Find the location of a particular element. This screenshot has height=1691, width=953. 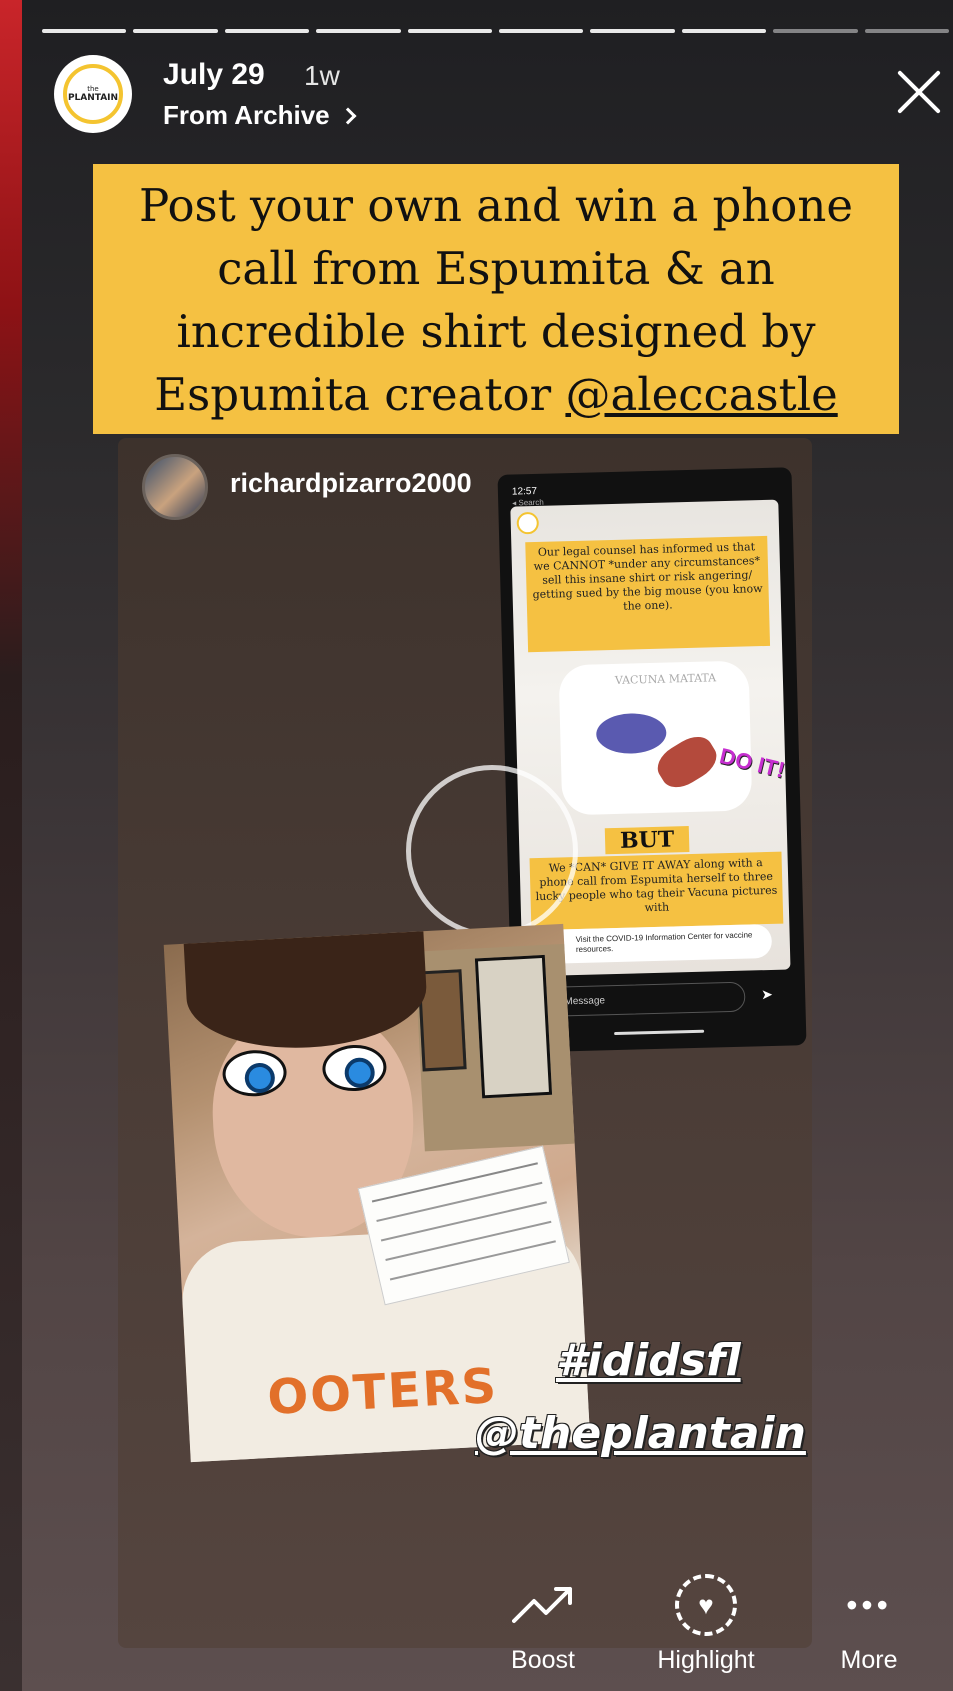

phone-time: 12:57 is located at coordinates (524, 491).